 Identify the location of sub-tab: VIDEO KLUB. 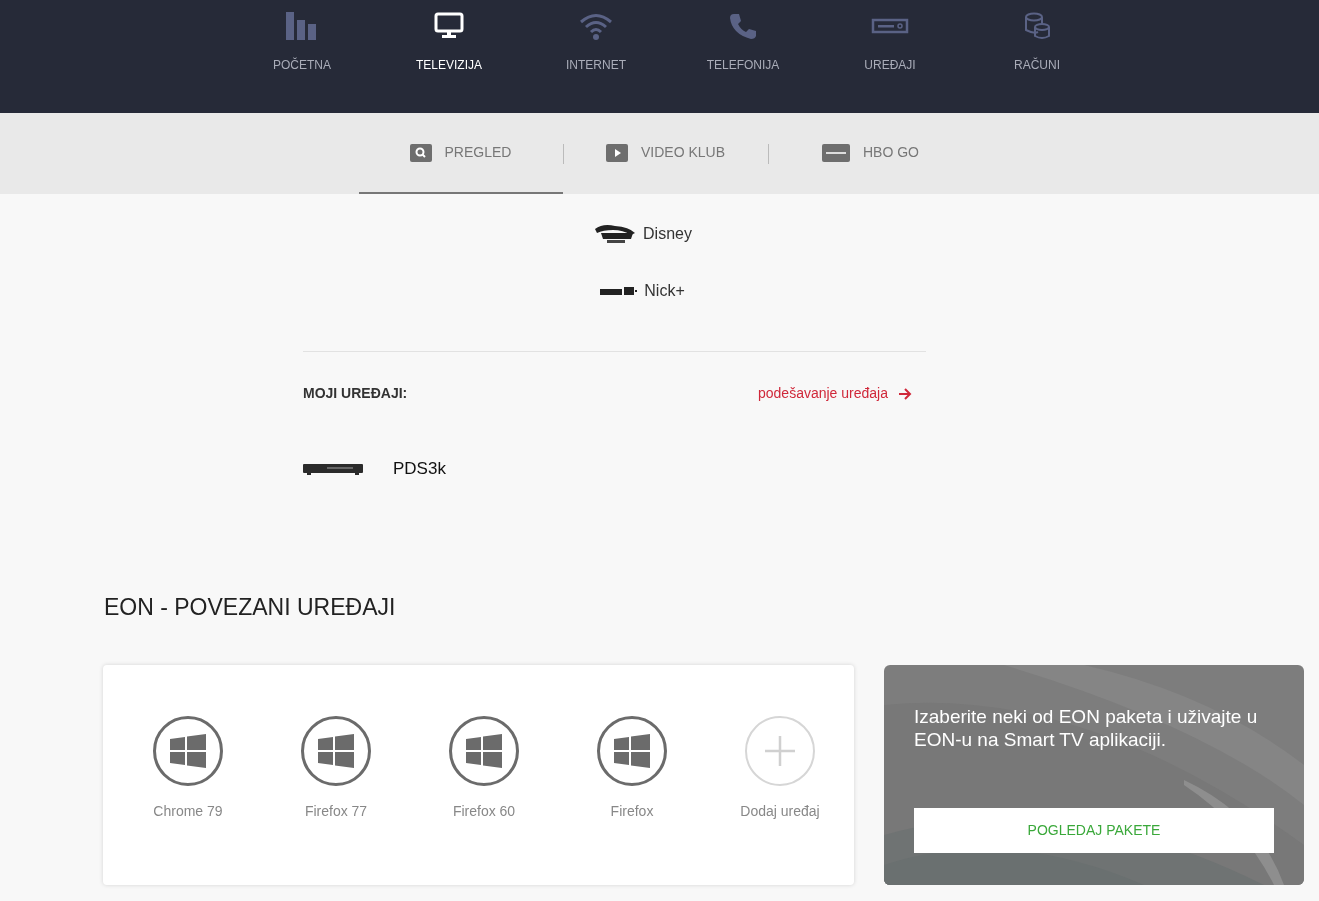
(665, 153).